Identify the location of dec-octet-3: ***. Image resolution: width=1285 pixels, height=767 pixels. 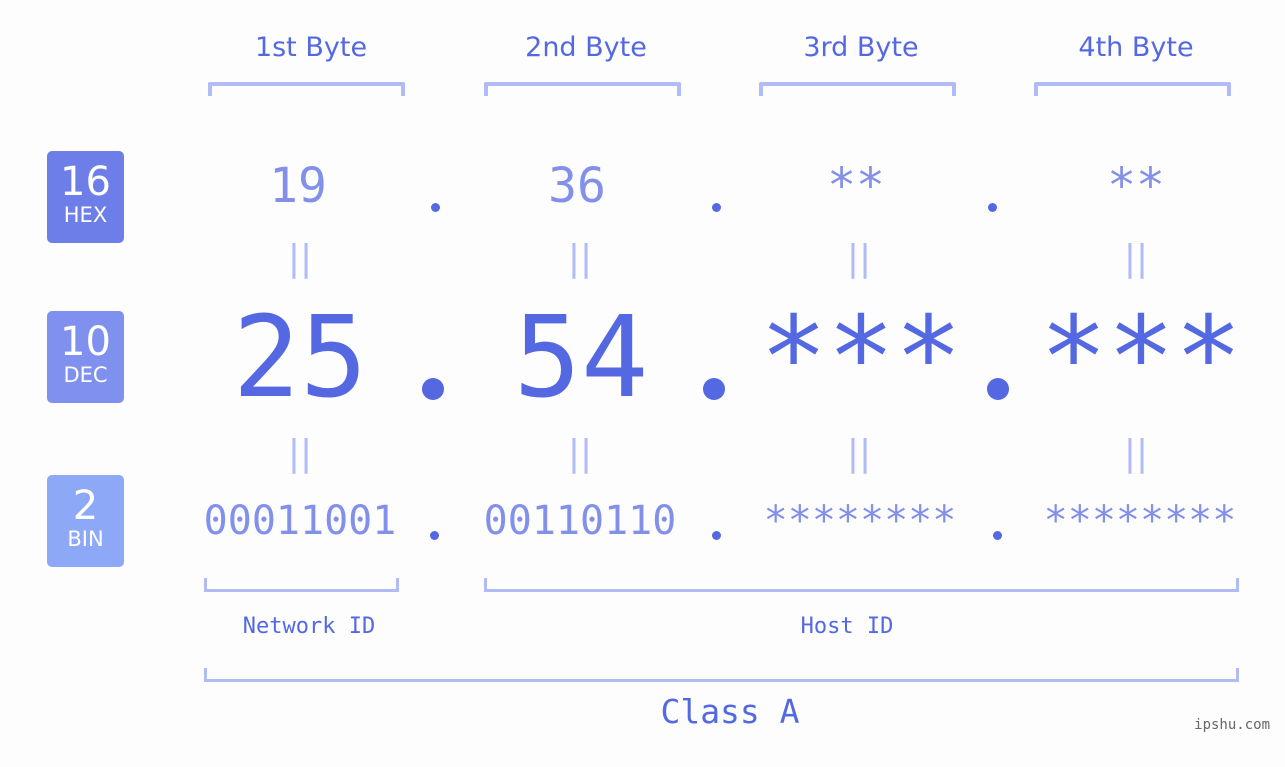
(861, 358).